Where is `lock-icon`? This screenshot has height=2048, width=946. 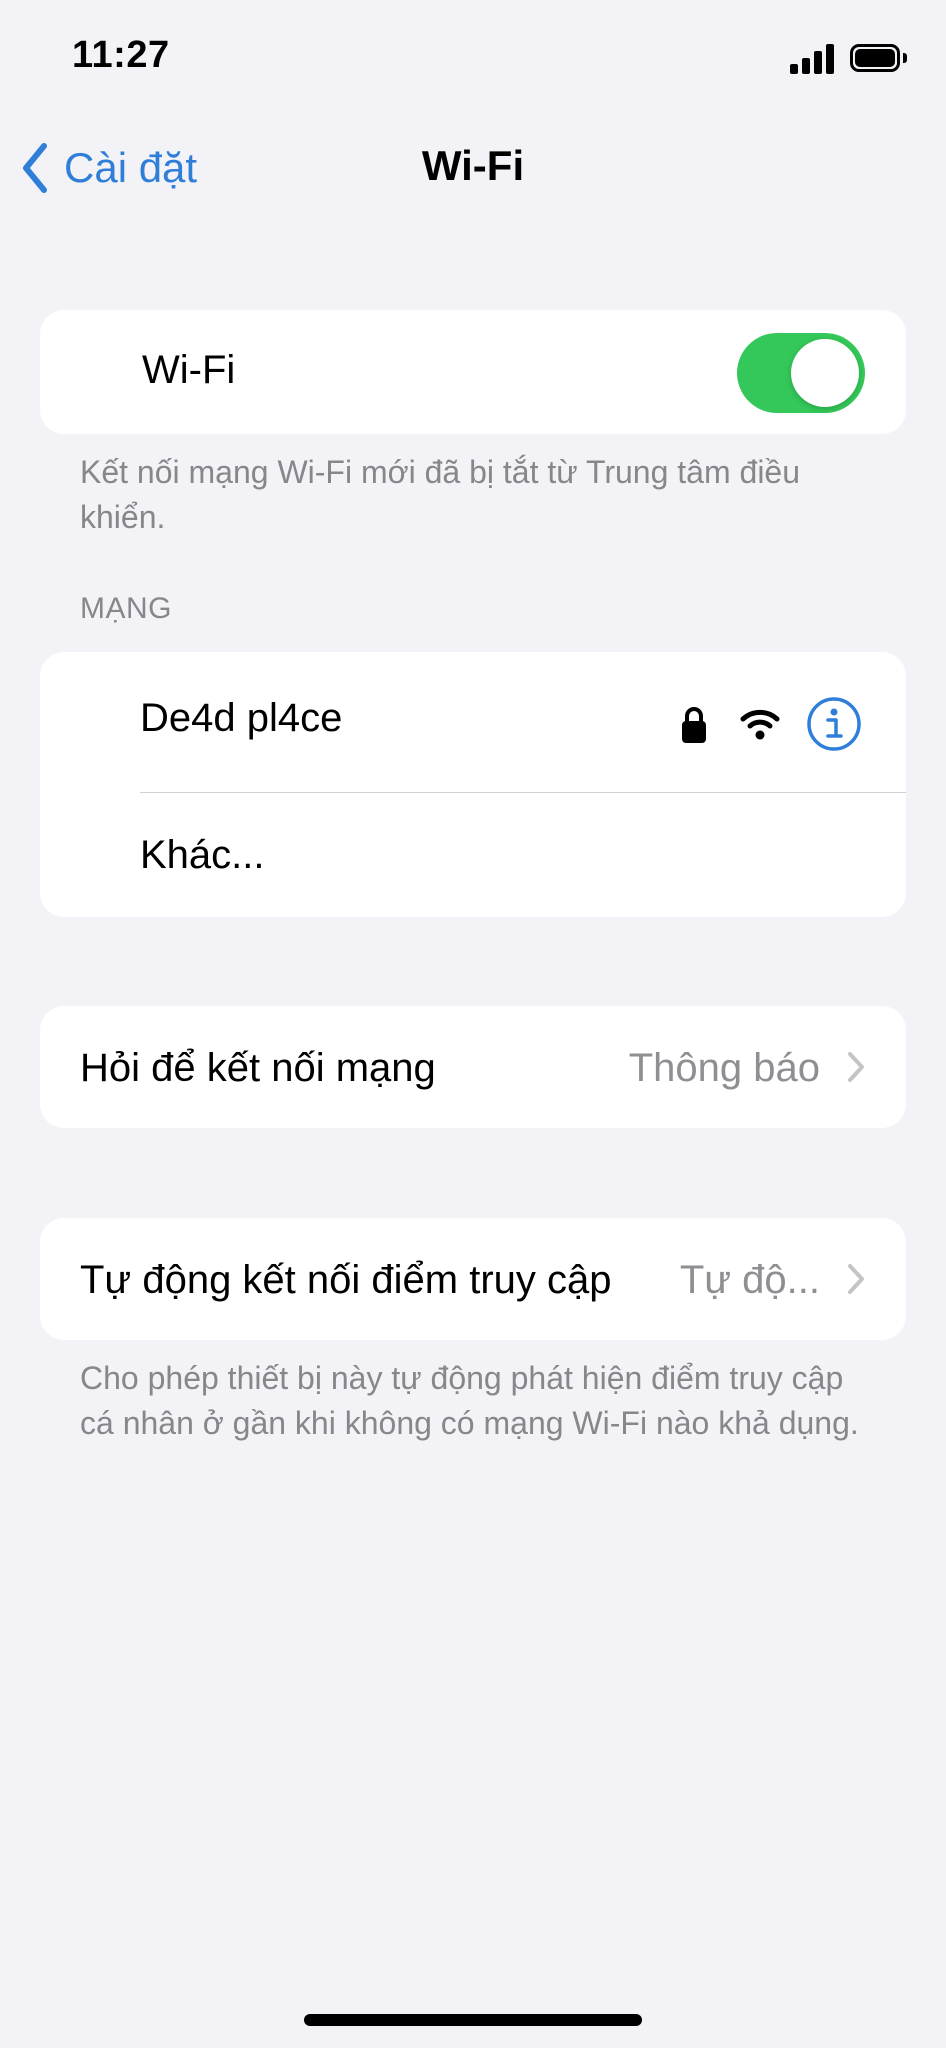
lock-icon is located at coordinates (694, 725).